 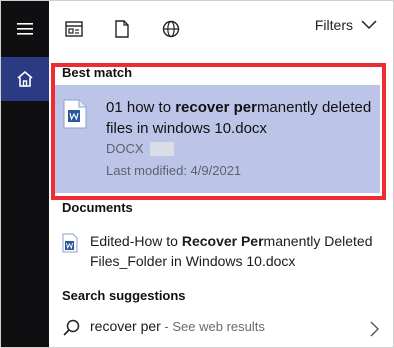 I want to click on menu-button, so click(x=25, y=29).